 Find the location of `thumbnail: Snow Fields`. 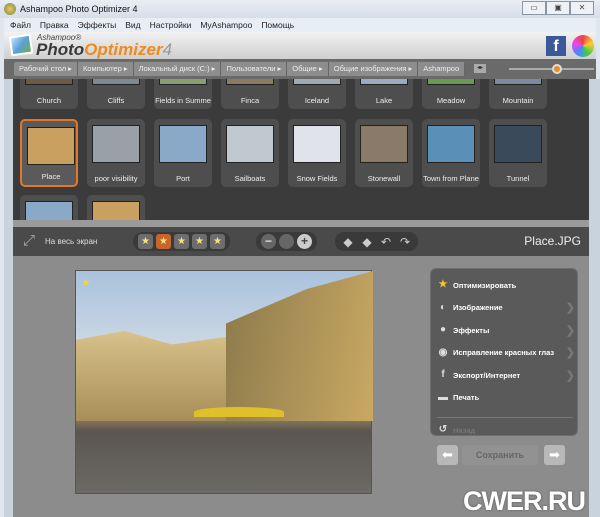

thumbnail: Snow Fields is located at coordinates (317, 153).